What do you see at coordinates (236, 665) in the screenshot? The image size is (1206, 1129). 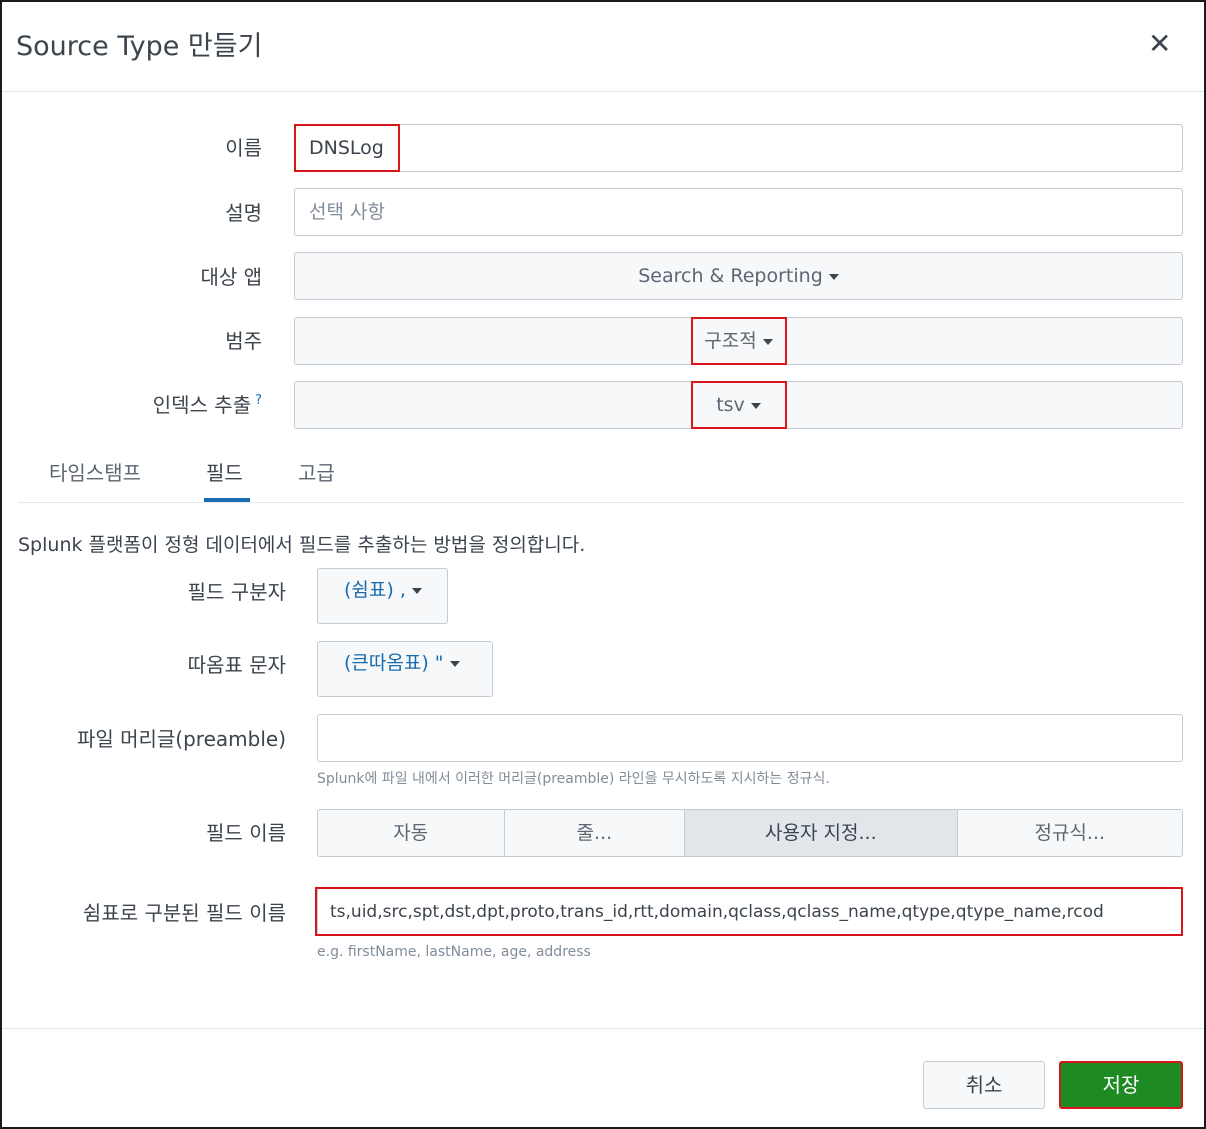 I see `quote-char-label: 따옴표 문자` at bounding box center [236, 665].